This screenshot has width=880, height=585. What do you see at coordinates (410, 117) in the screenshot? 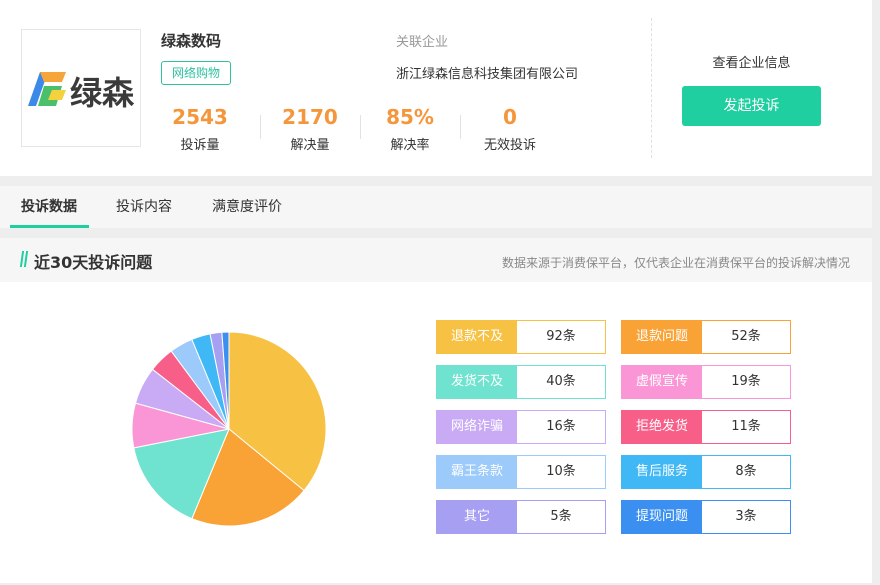
I see `stat-value: 85%` at bounding box center [410, 117].